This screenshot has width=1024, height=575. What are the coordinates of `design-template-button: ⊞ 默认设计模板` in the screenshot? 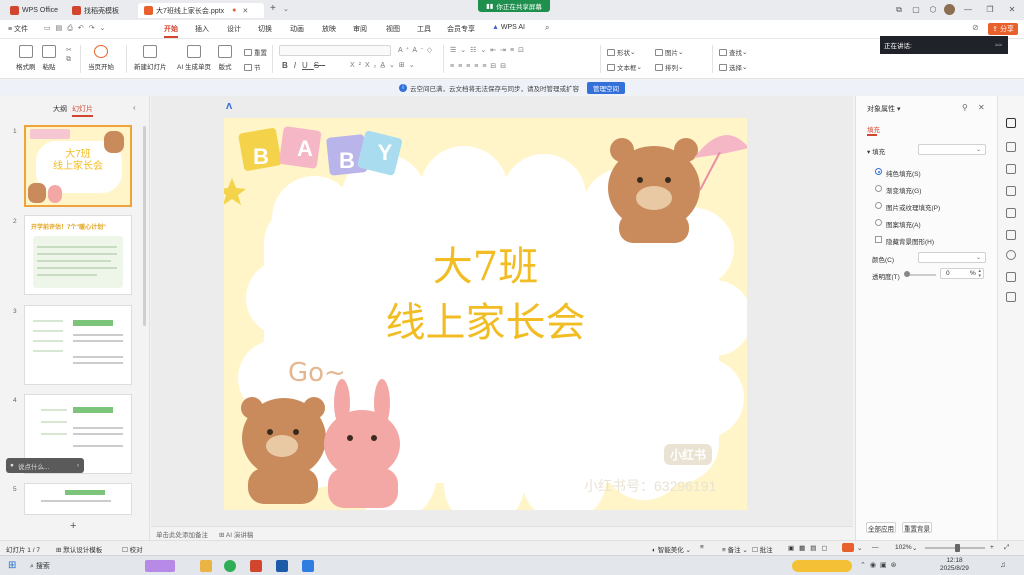 It's located at (79, 549).